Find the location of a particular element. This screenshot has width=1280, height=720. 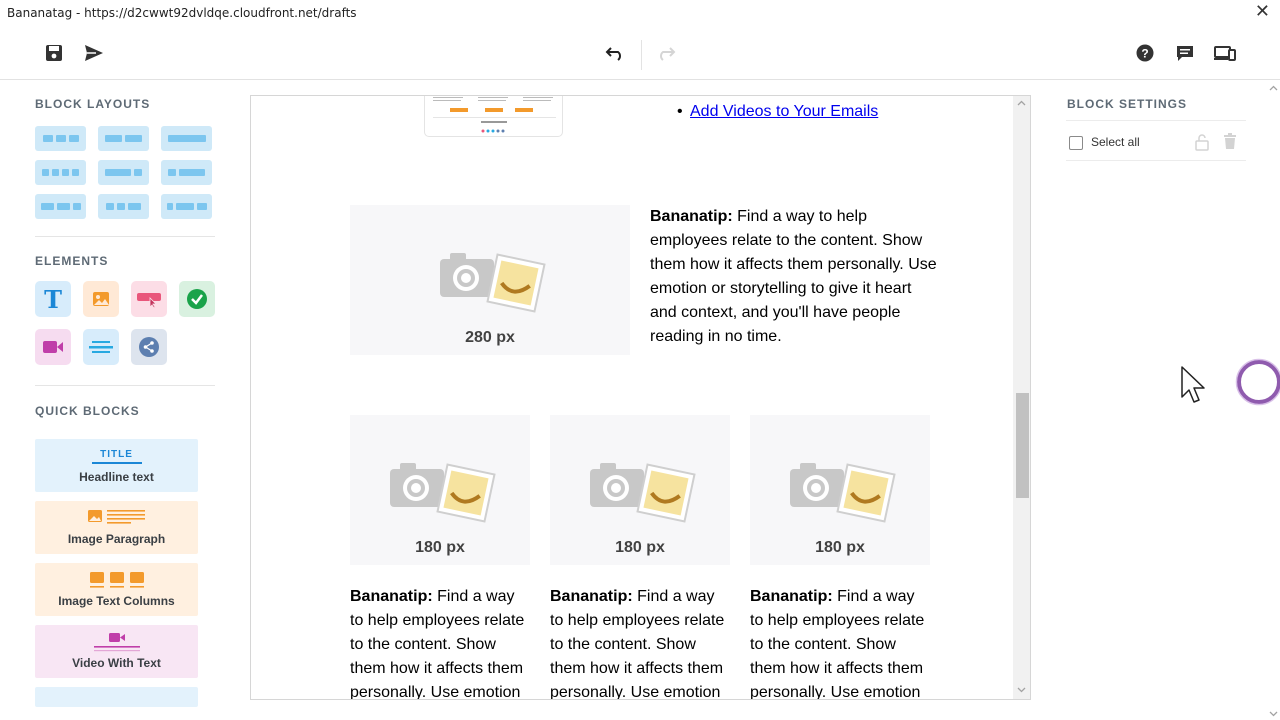

toolbar-separator is located at coordinates (641, 55).